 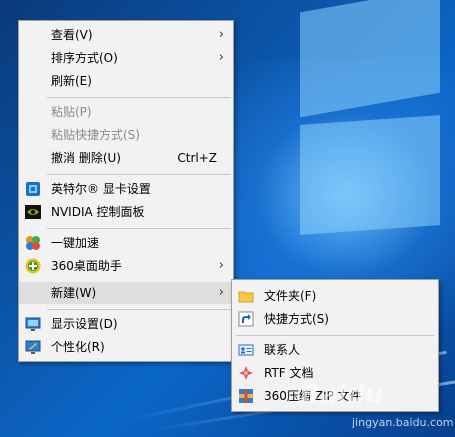 I want to click on folder-icon, so click(x=246, y=296).